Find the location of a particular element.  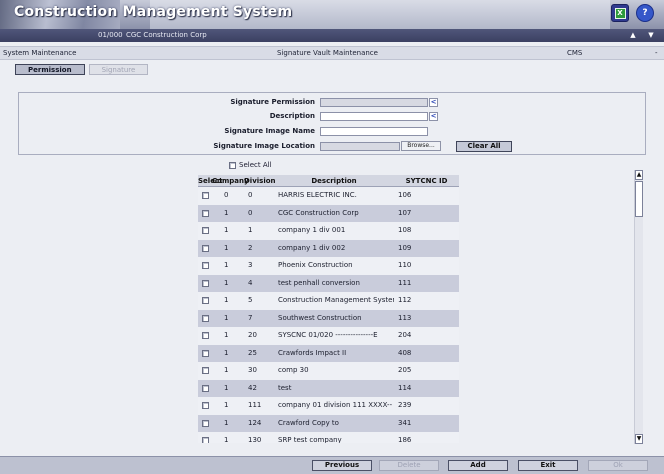

export-excel-button: X is located at coordinates (620, 13).